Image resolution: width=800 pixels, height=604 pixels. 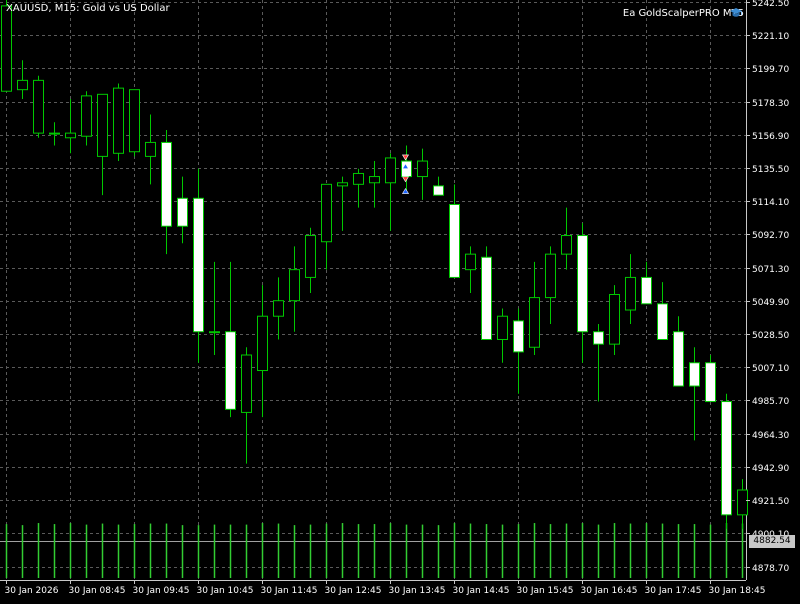 I want to click on price-tick-label: 5071.30, so click(x=770, y=270).